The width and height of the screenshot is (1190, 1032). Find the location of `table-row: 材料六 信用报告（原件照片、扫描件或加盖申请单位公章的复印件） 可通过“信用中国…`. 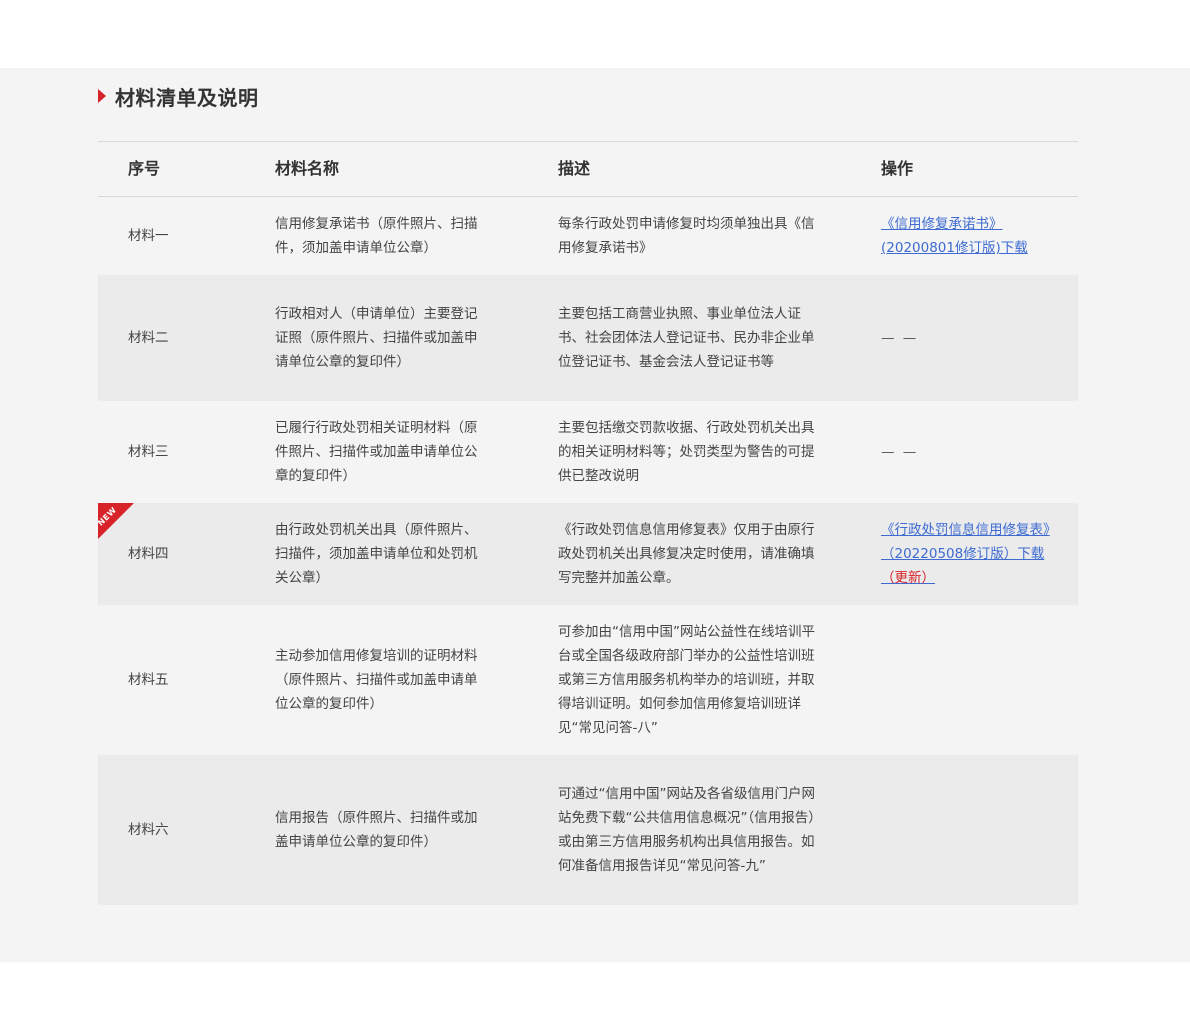

table-row: 材料六 信用报告（原件照片、扫描件或加盖申请单位公章的复印件） 可通过“信用中国… is located at coordinates (588, 830).